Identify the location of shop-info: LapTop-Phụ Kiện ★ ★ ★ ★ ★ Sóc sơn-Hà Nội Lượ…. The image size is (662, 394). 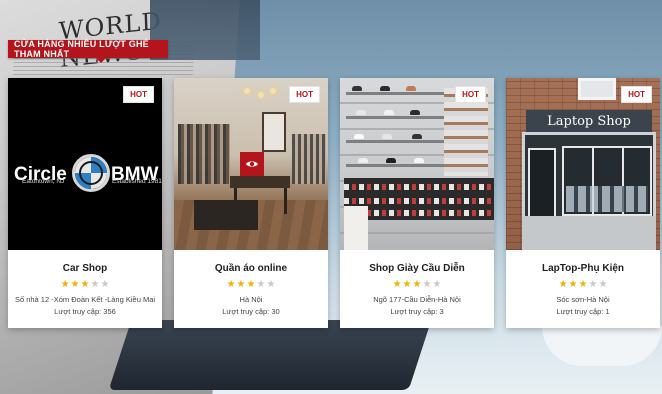
(583, 289).